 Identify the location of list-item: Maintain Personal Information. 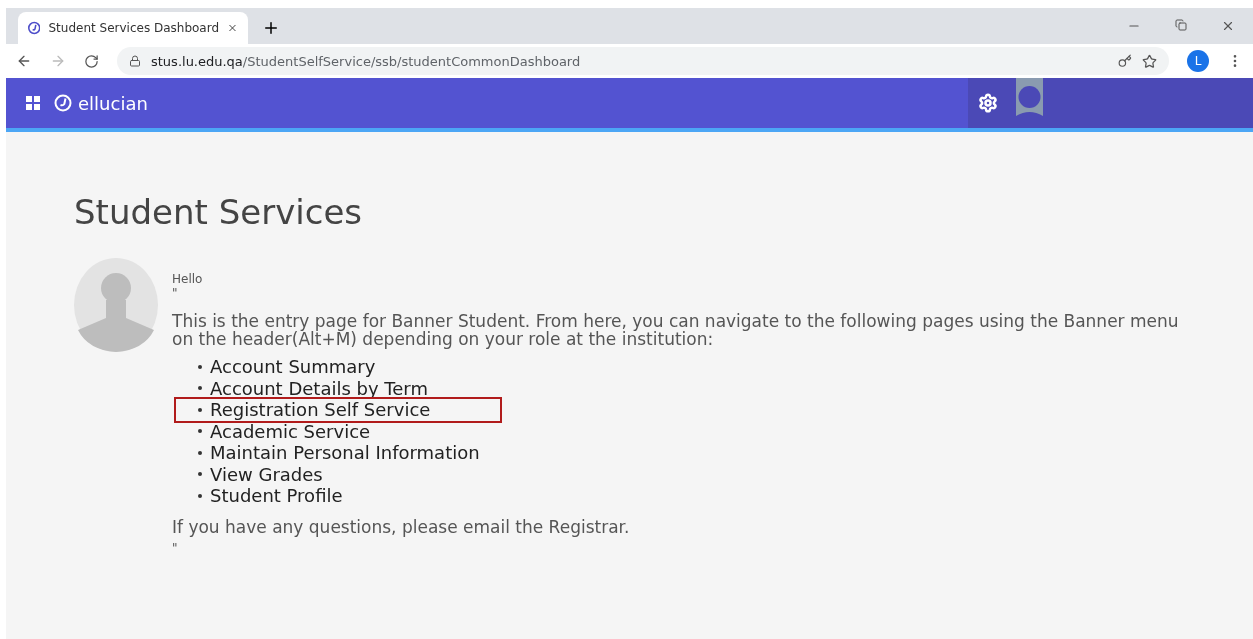
(348, 453).